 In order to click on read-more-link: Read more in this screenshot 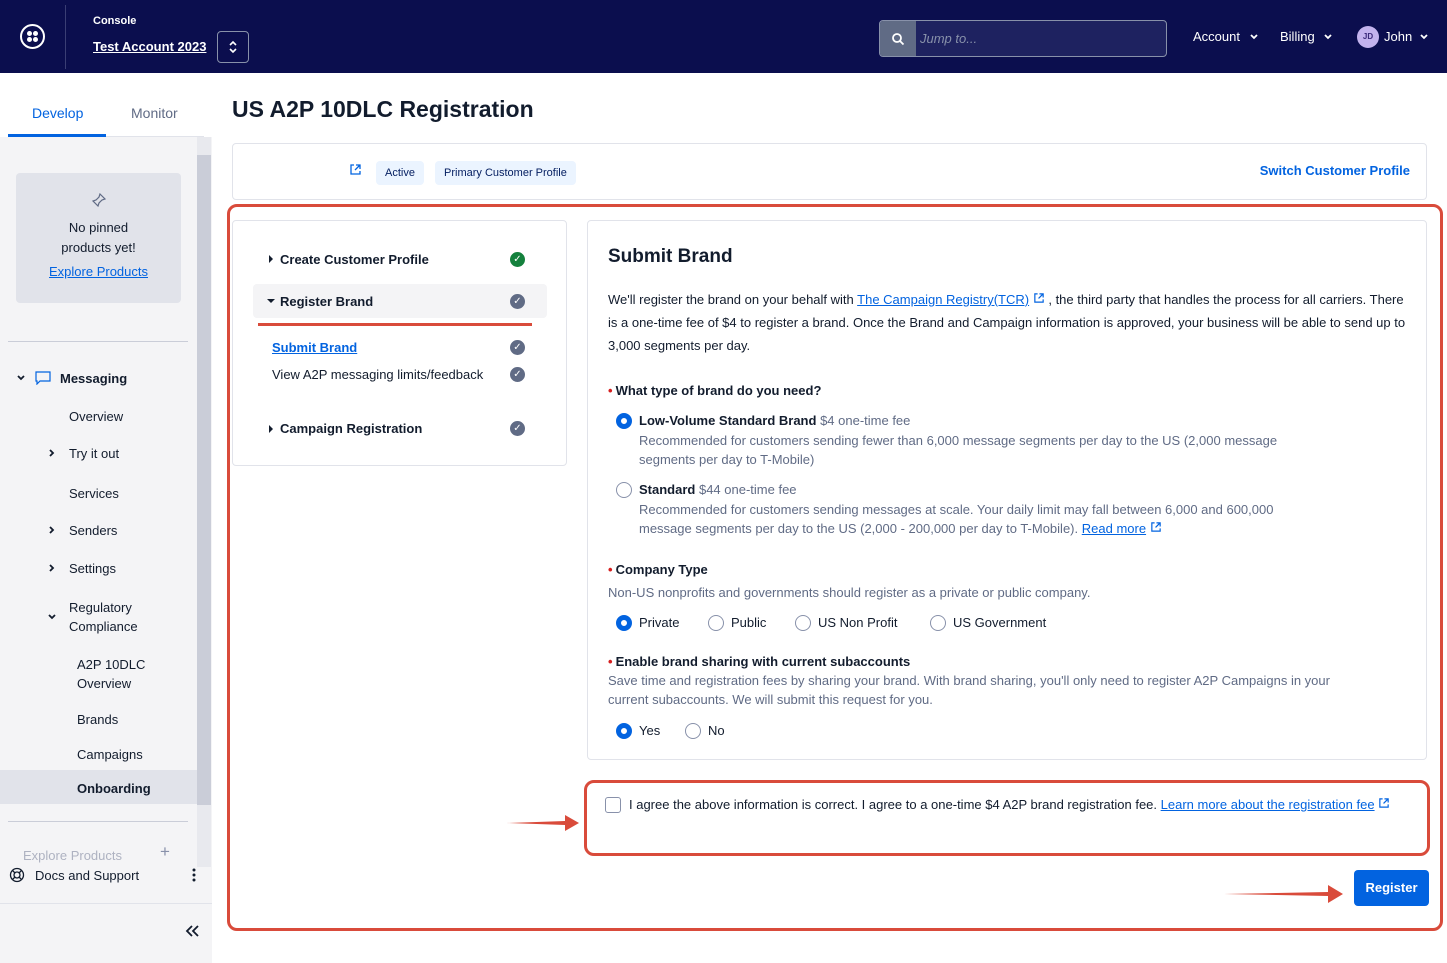, I will do `click(1114, 528)`.